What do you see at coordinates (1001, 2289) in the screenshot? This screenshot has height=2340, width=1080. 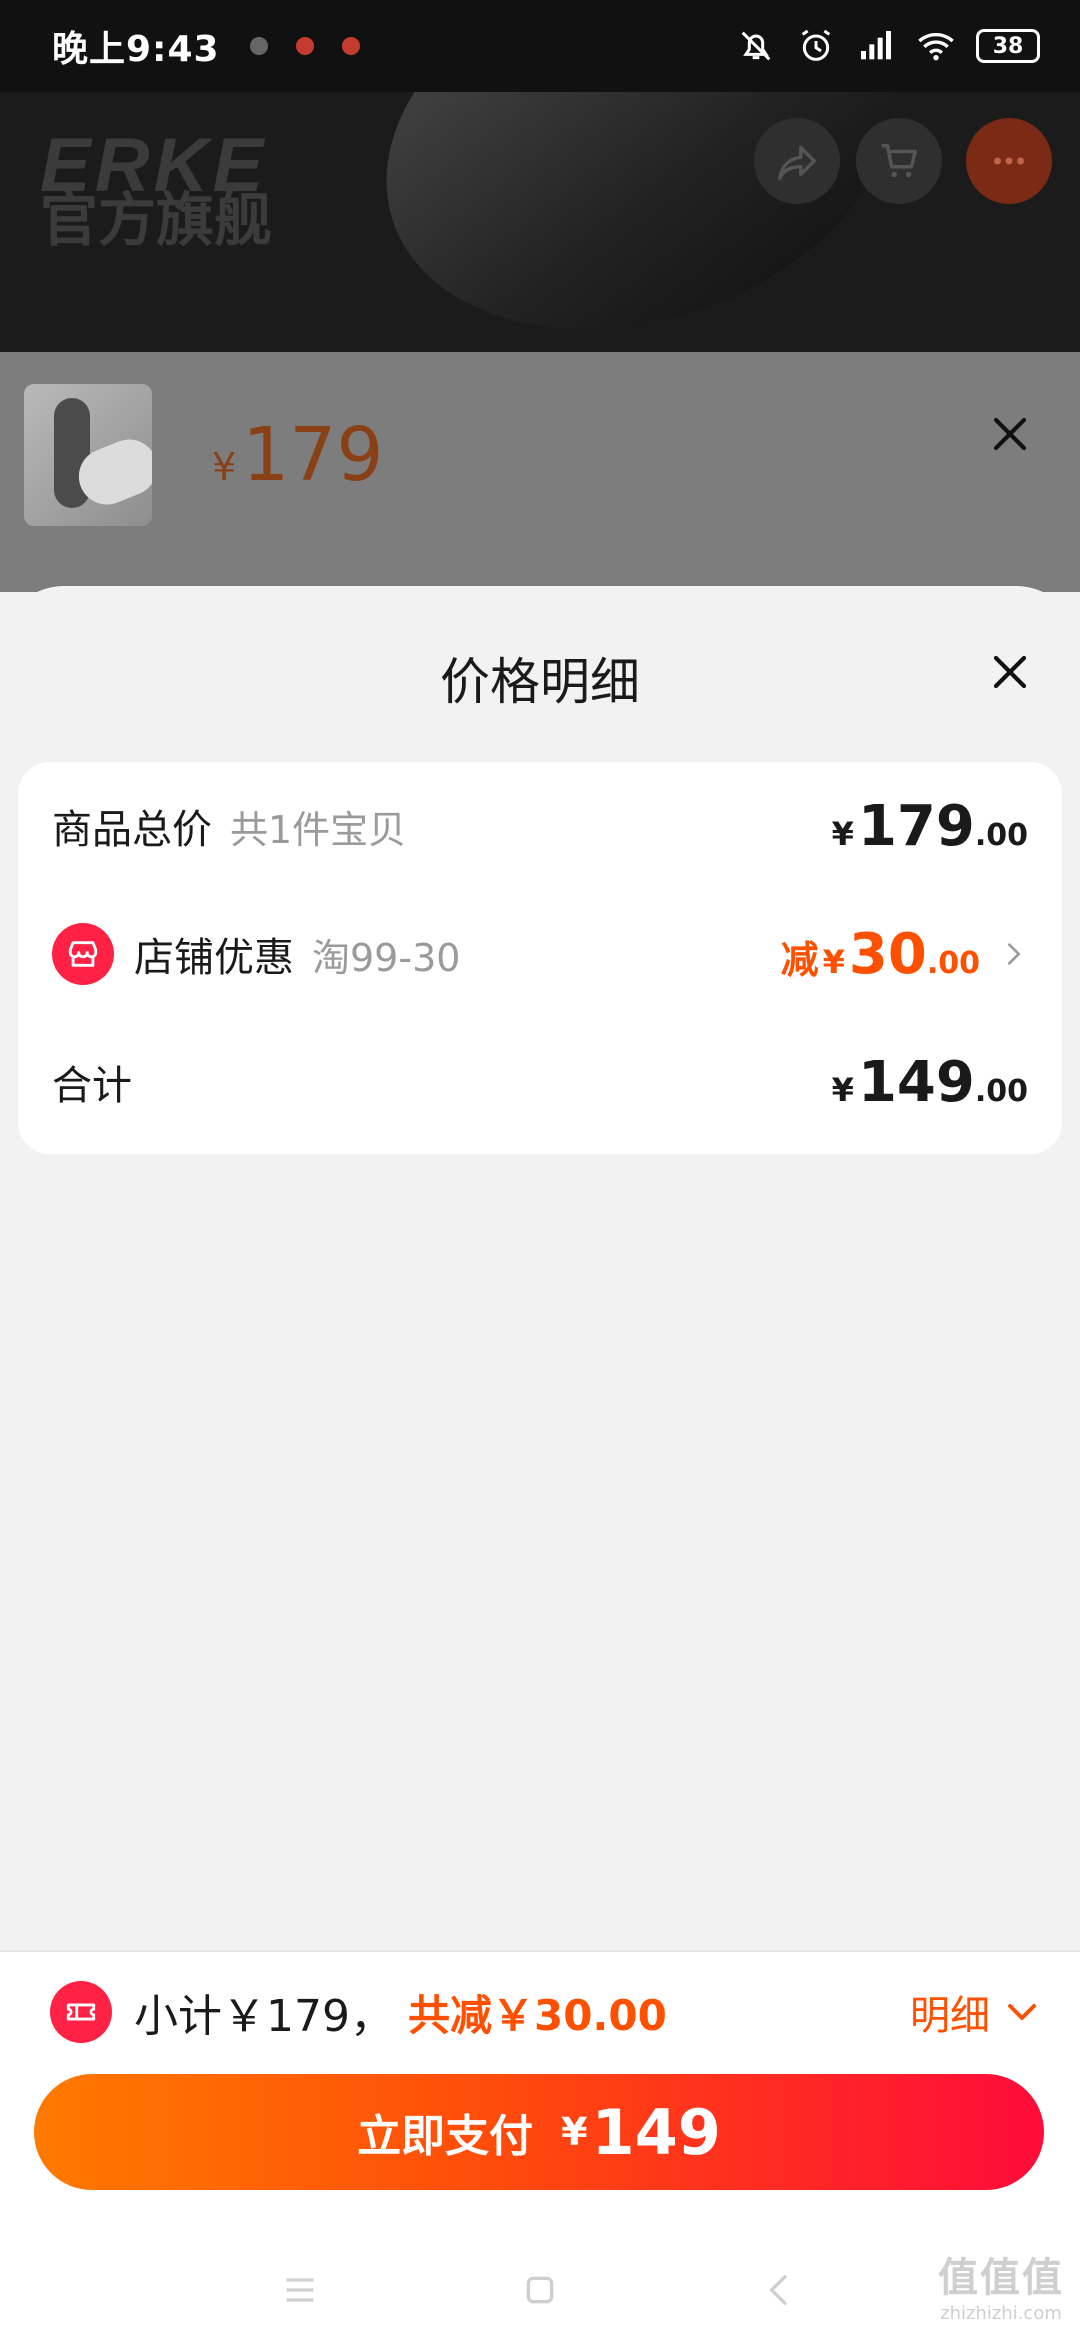 I see `watermark: 值值值 zhizhizhi.com` at bounding box center [1001, 2289].